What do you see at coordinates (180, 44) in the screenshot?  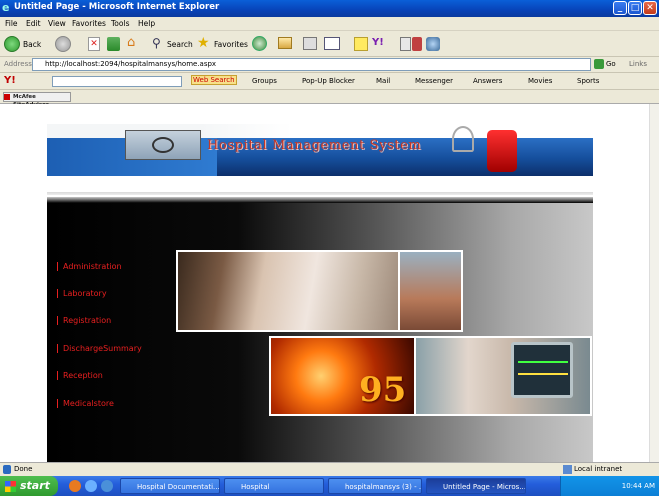 I see `search-button-label: Search` at bounding box center [180, 44].